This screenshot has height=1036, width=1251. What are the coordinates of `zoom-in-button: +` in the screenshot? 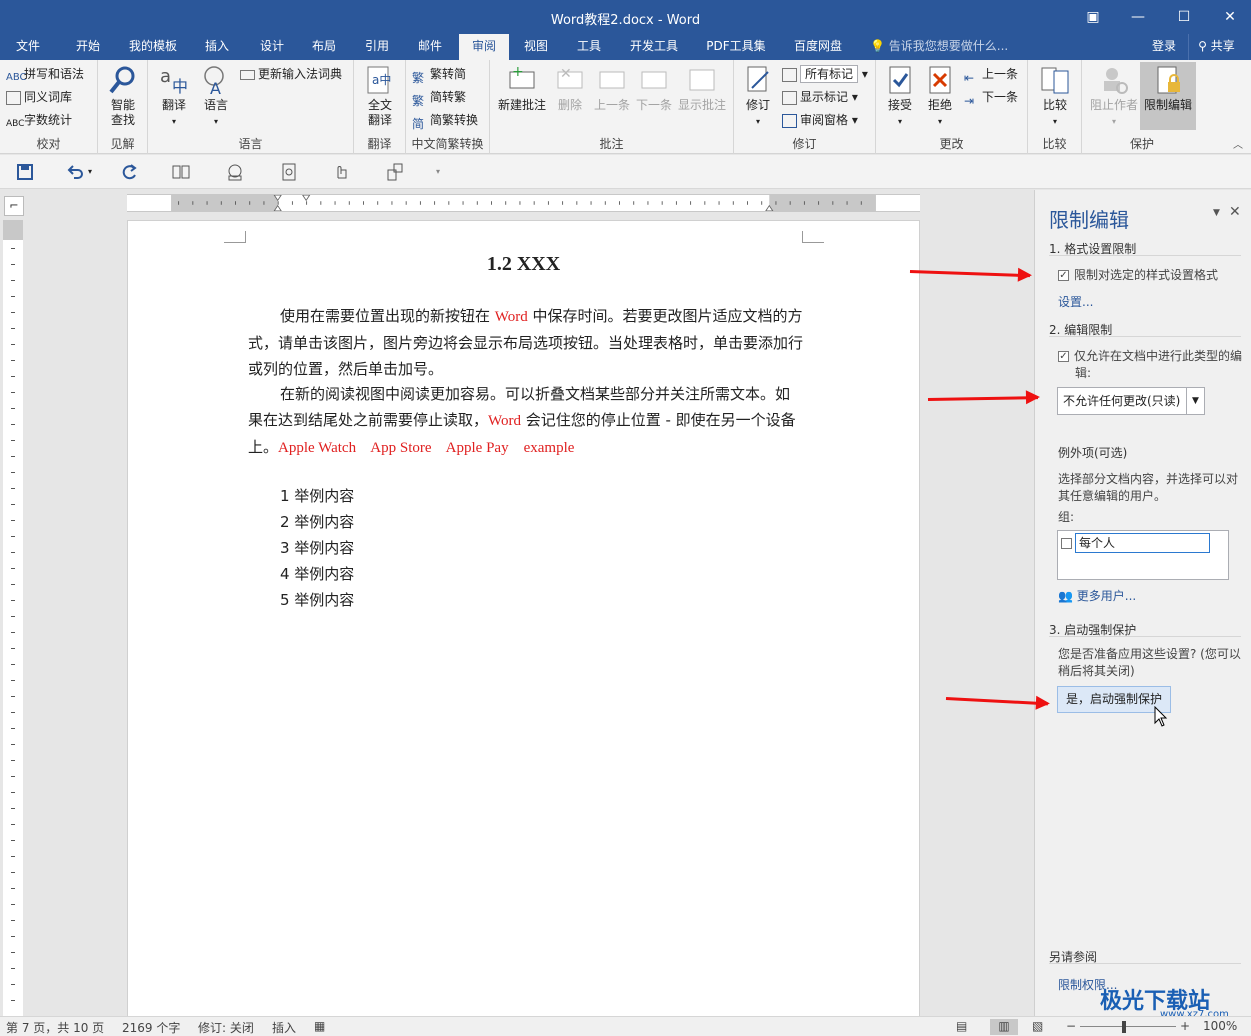 It's located at (1185, 1026).